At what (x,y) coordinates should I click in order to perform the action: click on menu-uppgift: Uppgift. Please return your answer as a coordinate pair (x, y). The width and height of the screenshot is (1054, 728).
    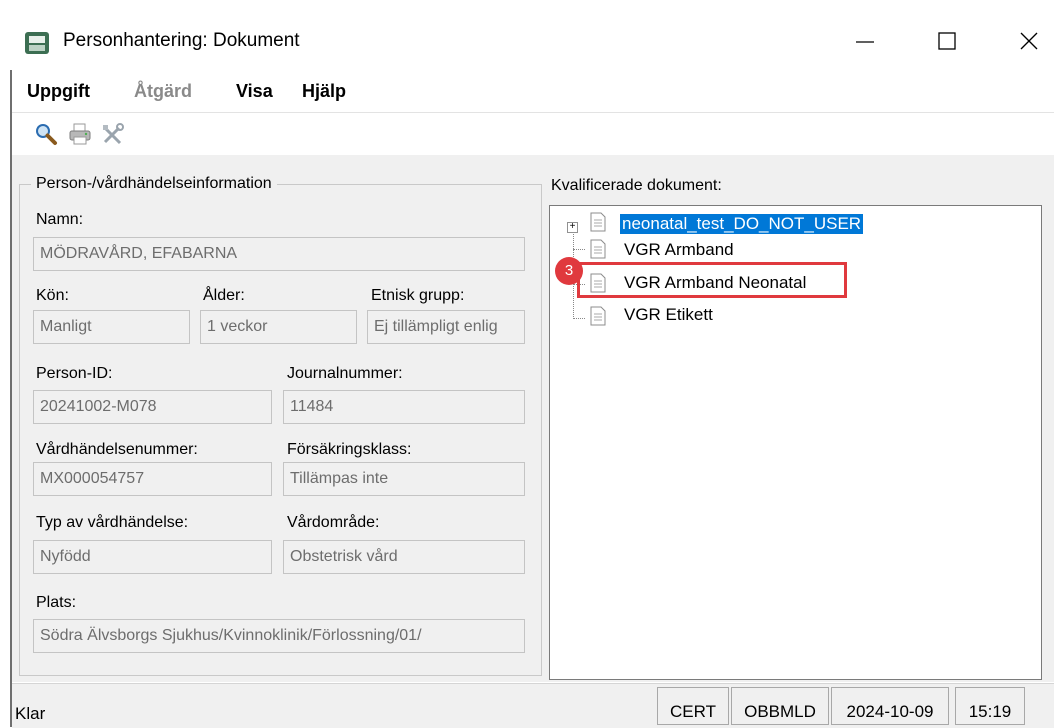
    Looking at the image, I should click on (58, 91).